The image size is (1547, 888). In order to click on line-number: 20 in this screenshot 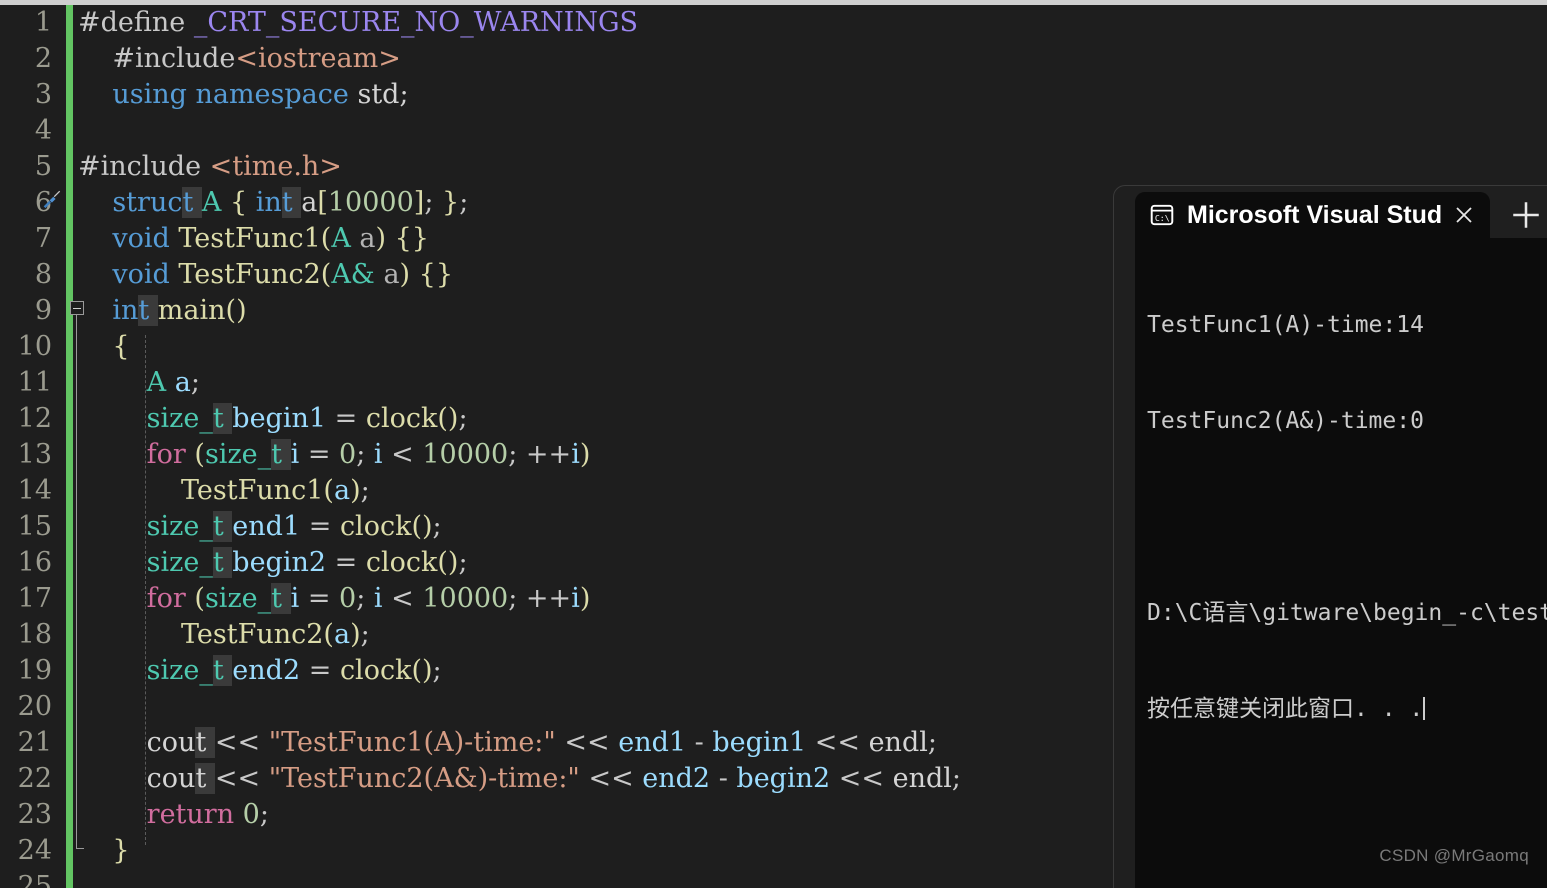, I will do `click(34, 706)`.